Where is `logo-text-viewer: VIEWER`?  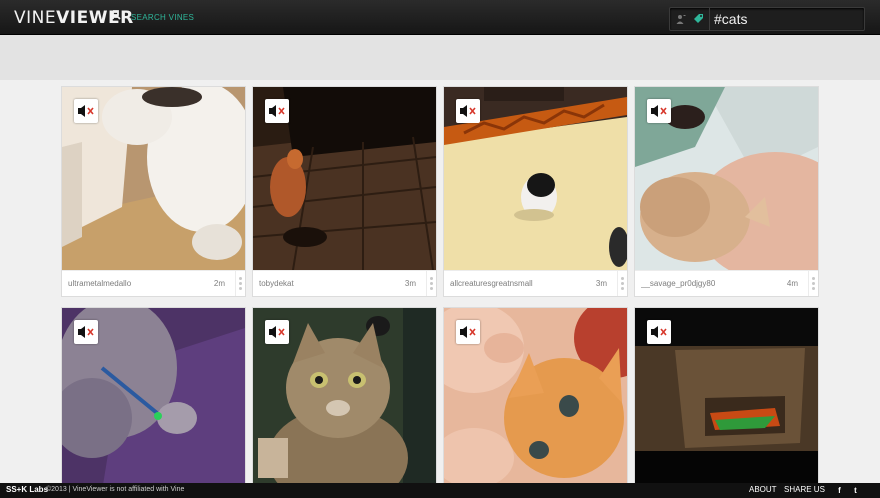
logo-text-viewer: VIEWER is located at coordinates (95, 18).